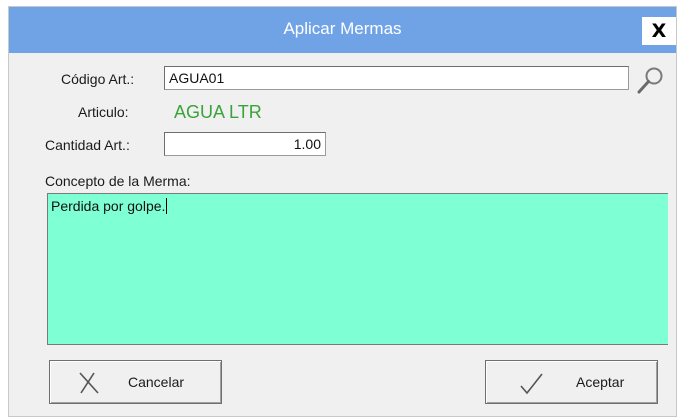 This screenshot has height=419, width=681. Describe the element at coordinates (156, 382) in the screenshot. I see `cancel-label: Cancelar` at that location.